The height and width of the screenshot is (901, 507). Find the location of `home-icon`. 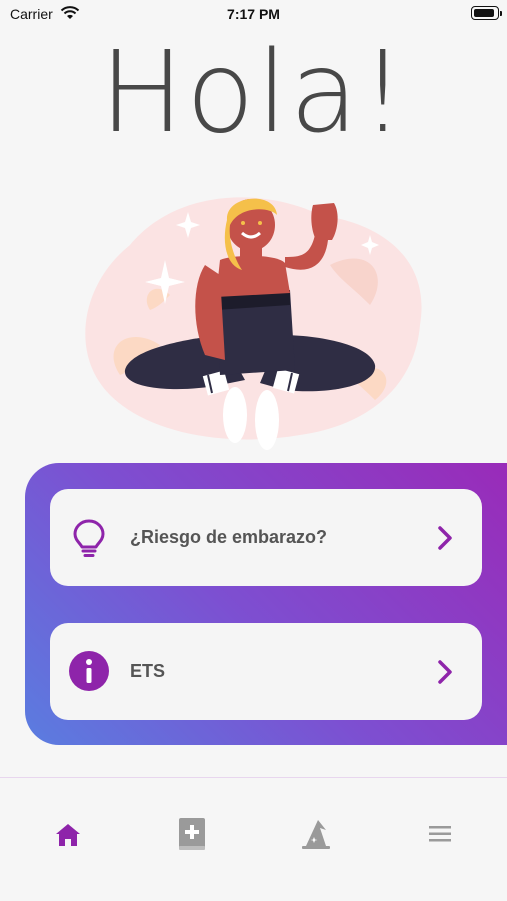

home-icon is located at coordinates (68, 835).